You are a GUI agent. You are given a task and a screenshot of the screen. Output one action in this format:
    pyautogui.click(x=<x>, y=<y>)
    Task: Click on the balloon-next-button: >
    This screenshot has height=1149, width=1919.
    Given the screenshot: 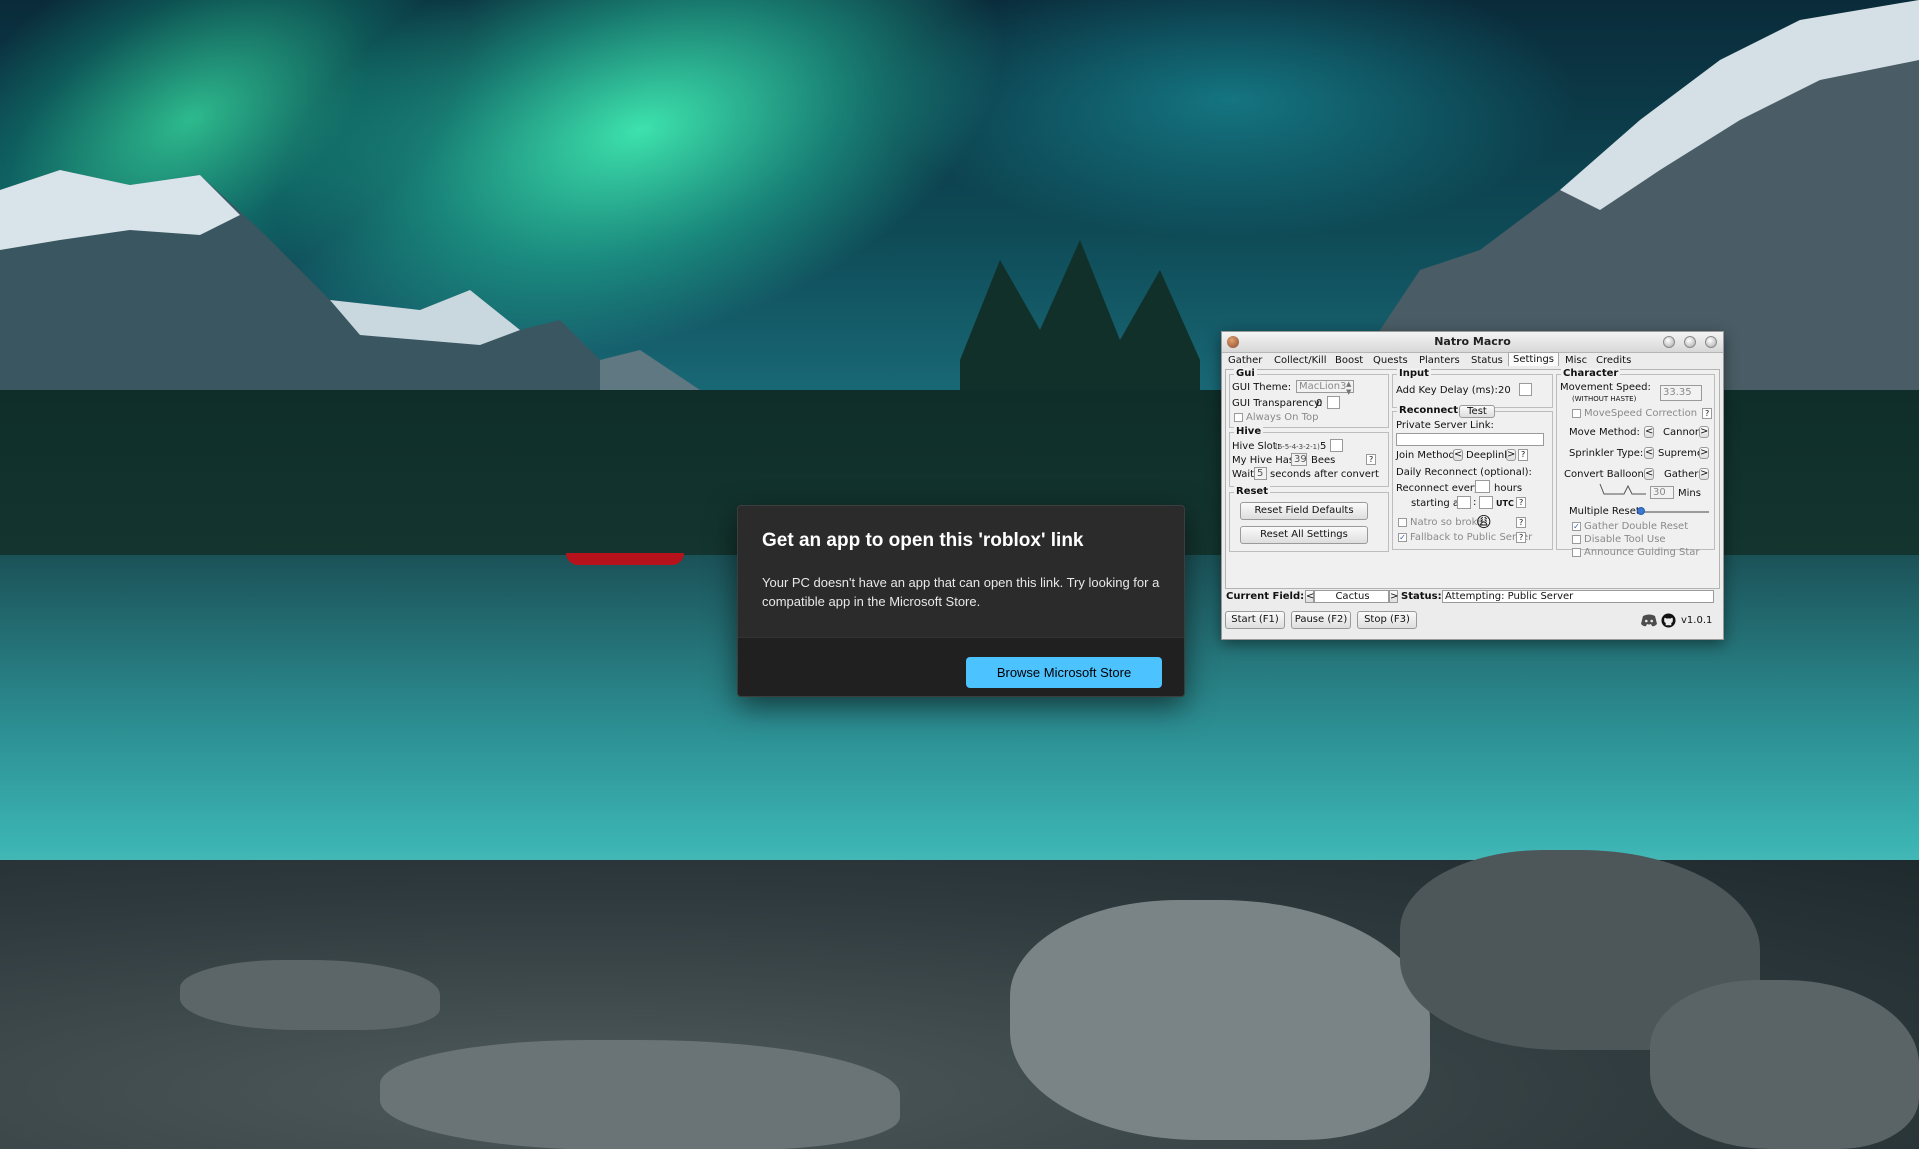 What is the action you would take?
    pyautogui.click(x=1704, y=474)
    